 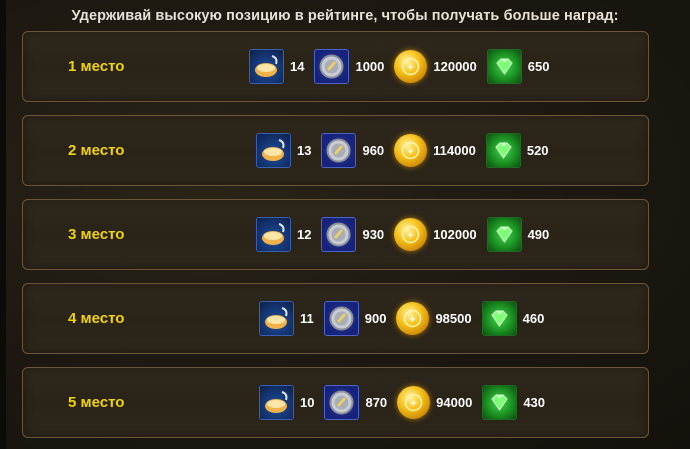 I want to click on arena-coin-reward: 930, so click(x=352, y=234).